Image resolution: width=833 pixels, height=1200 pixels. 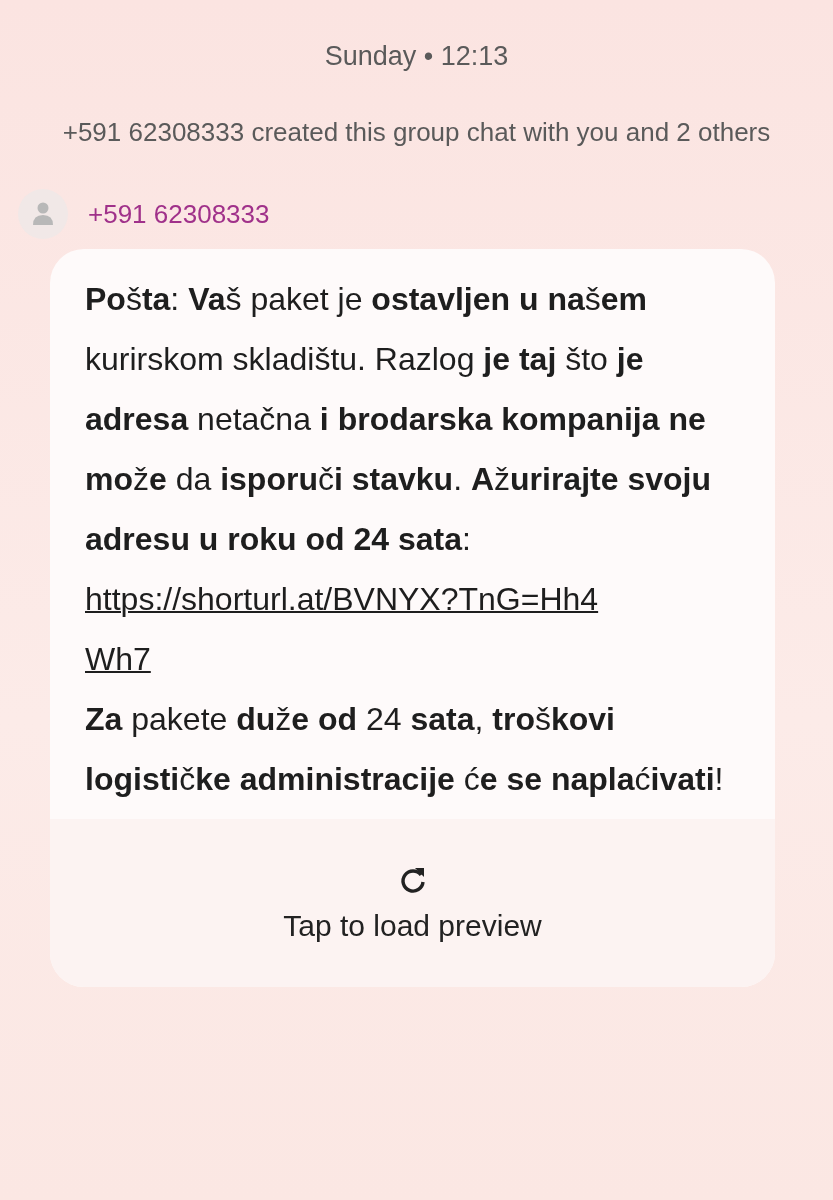 What do you see at coordinates (405, 749) in the screenshot?
I see `message-text: Za pakete duže od 24 sata, troškovi logističke administracije će se naplaćivati!` at bounding box center [405, 749].